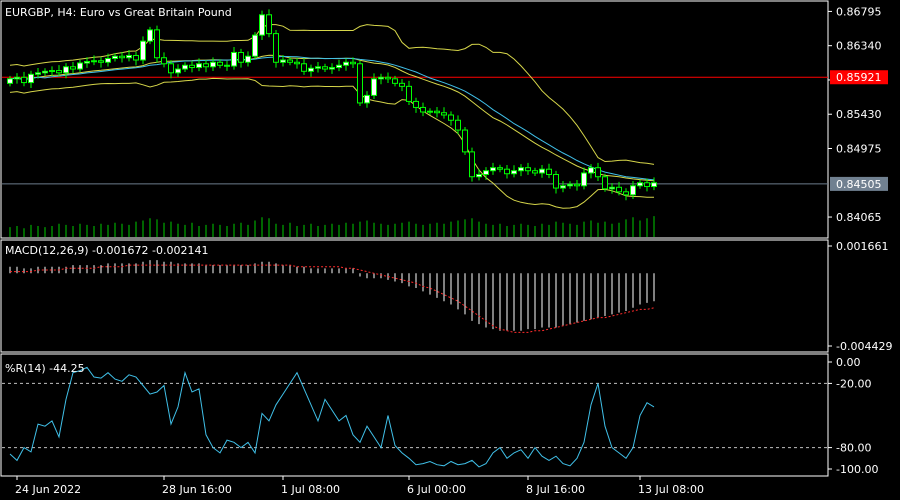 The height and width of the screenshot is (500, 900). What do you see at coordinates (118, 12) in the screenshot?
I see `chart-header: EURGBP, H4: Euro vs Great Britain Pound` at bounding box center [118, 12].